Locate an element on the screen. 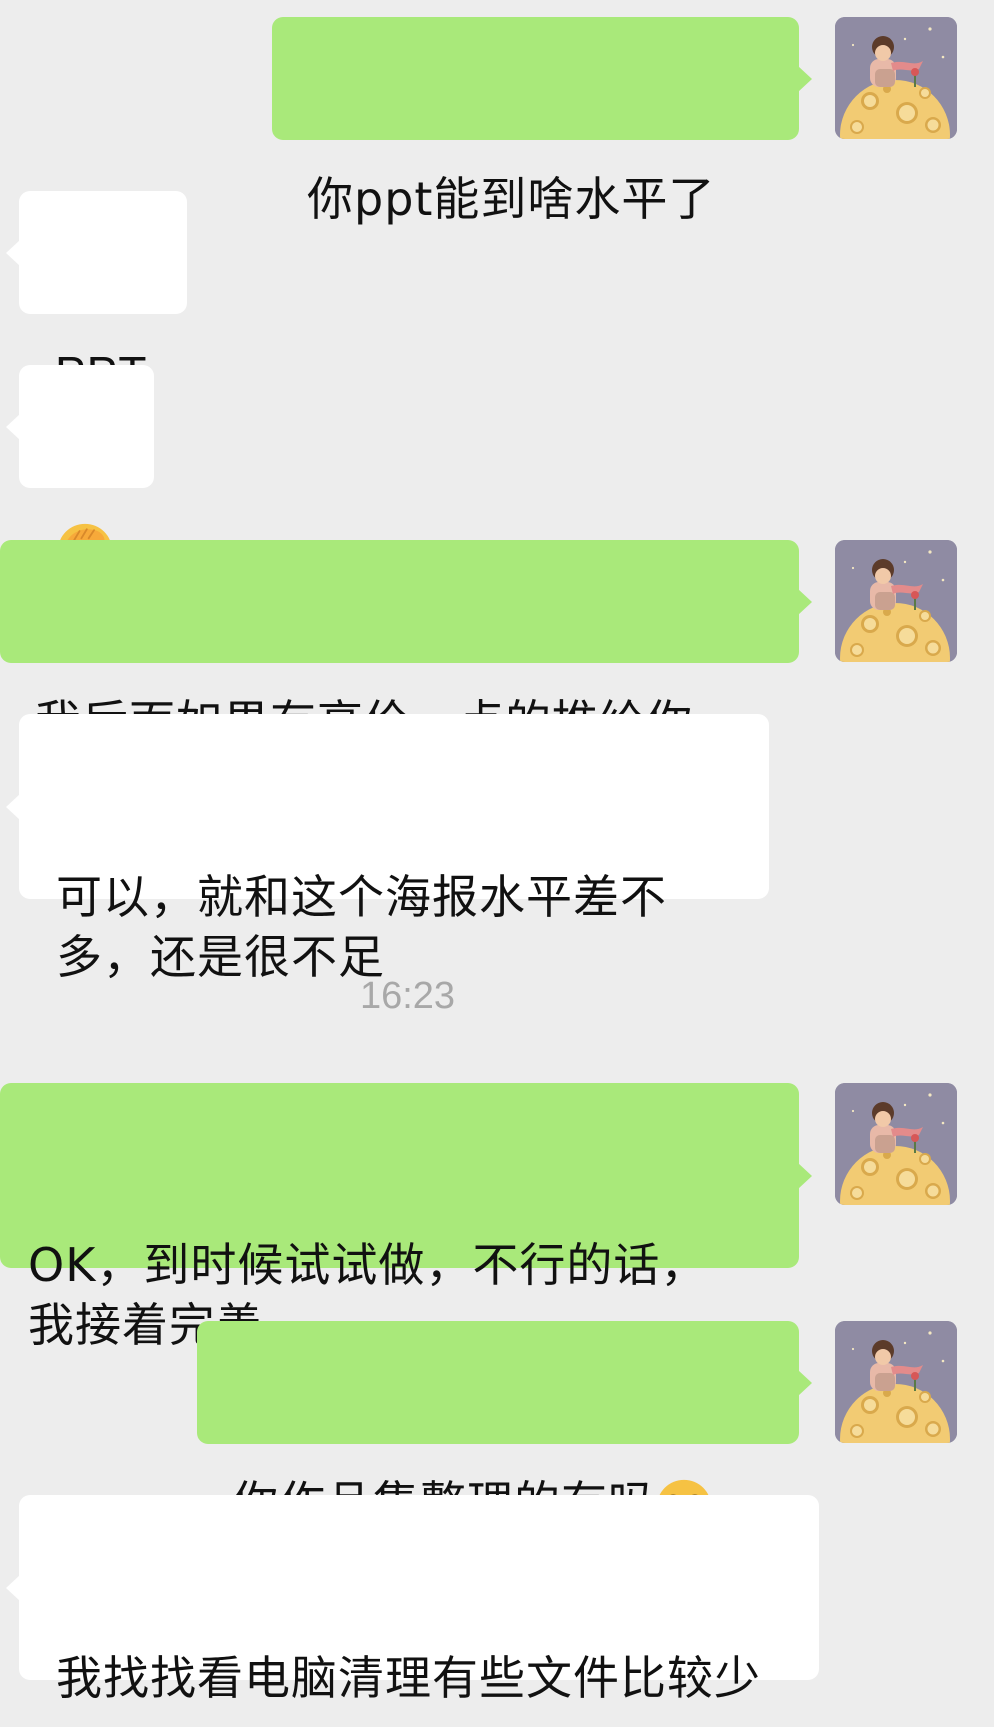 The height and width of the screenshot is (1727, 994). message-bubble-outgoing: OK，到时候试试做，不行的话，我接着完善 is located at coordinates (406, 1217).